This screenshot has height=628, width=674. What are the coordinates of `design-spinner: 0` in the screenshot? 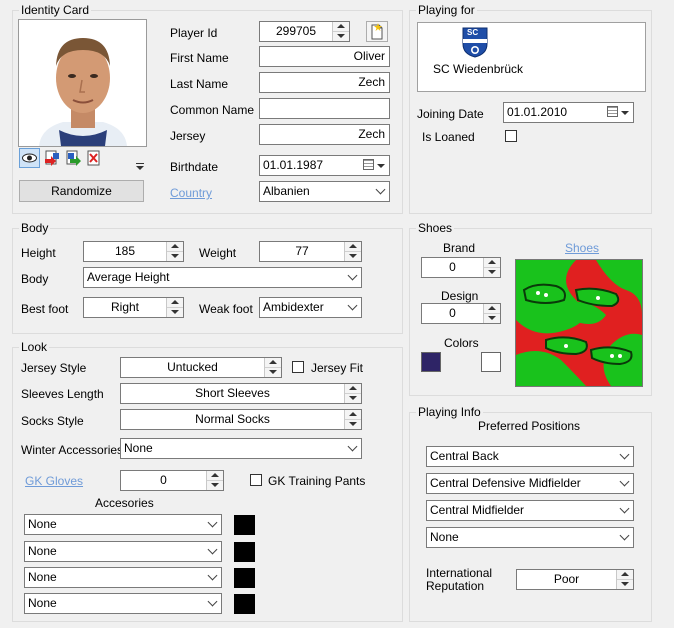 It's located at (461, 313).